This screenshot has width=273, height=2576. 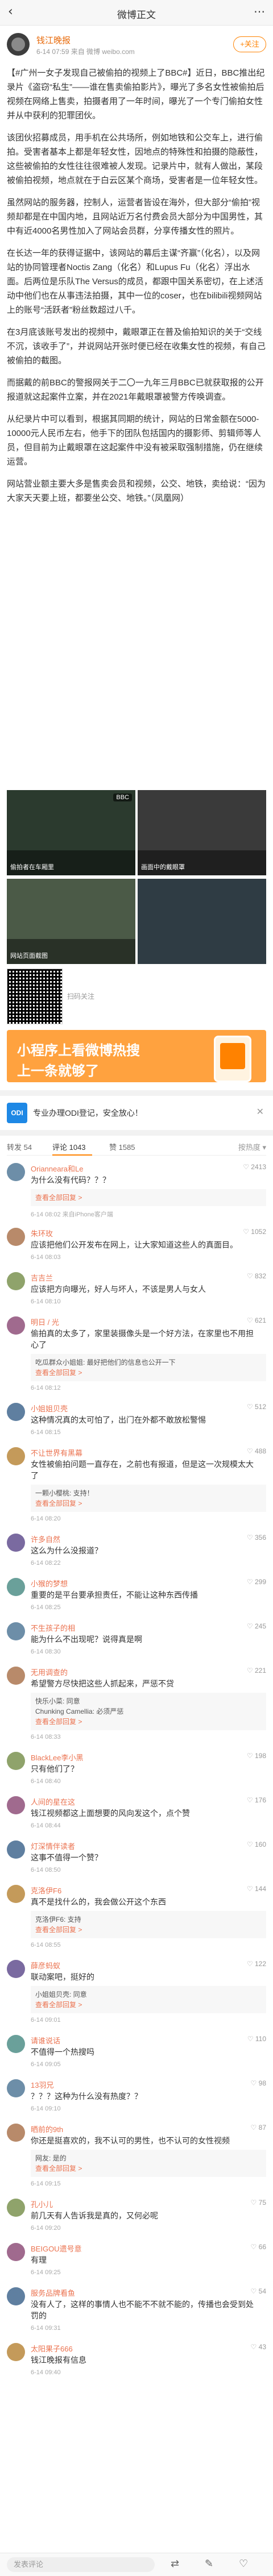 What do you see at coordinates (256, 1889) in the screenshot?
I see `like-count: ♡ 144` at bounding box center [256, 1889].